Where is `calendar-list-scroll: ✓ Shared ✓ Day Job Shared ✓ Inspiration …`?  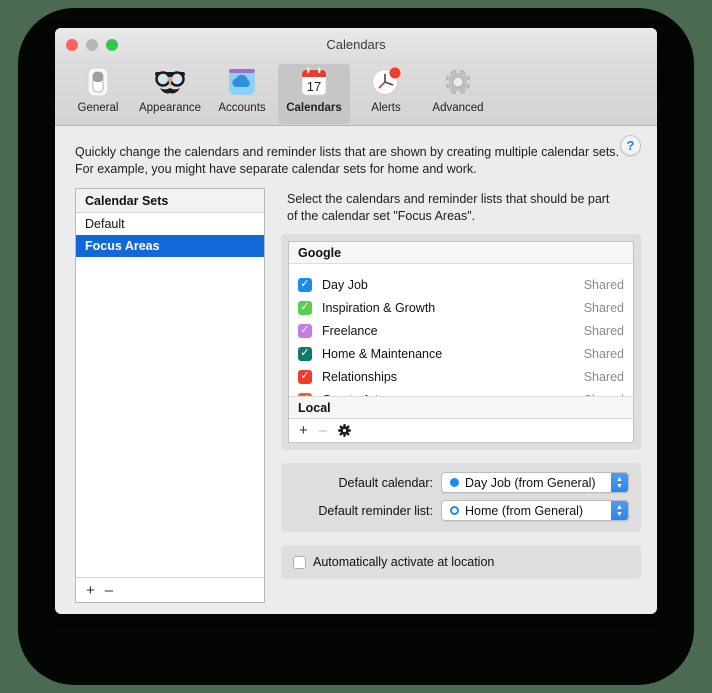 calendar-list-scroll: ✓ Shared ✓ Day Job Shared ✓ Inspiration … is located at coordinates (461, 330).